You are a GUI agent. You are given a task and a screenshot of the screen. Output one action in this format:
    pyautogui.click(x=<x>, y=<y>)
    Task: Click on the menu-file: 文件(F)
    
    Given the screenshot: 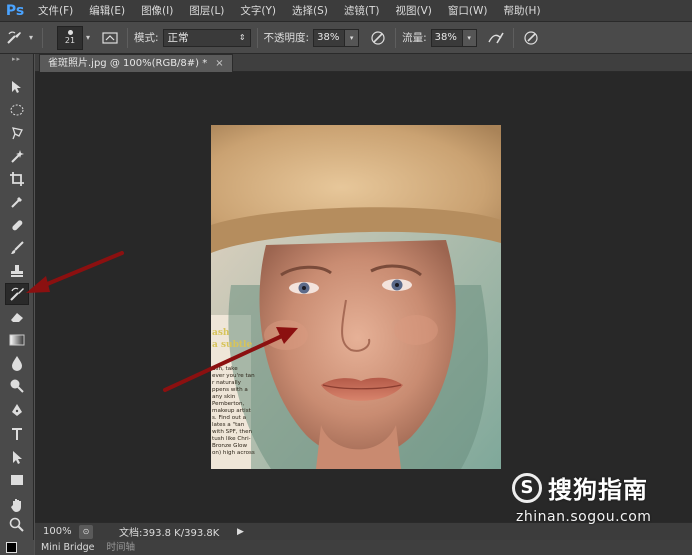 What is the action you would take?
    pyautogui.click(x=55, y=11)
    